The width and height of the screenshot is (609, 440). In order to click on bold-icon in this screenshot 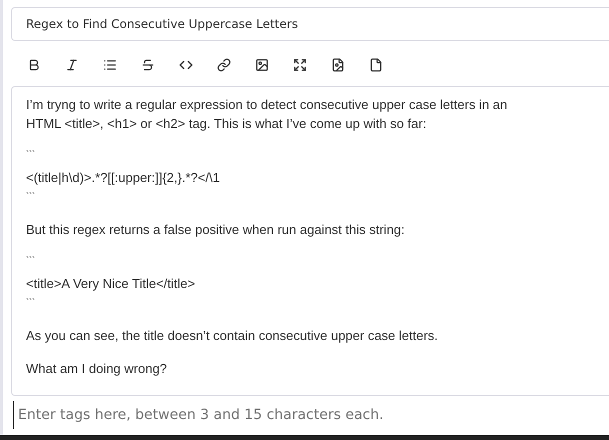, I will do `click(34, 65)`.